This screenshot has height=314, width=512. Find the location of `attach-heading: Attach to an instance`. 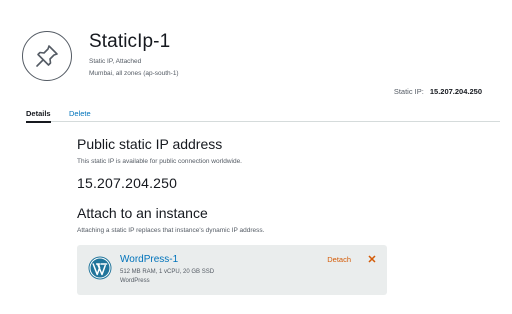

attach-heading: Attach to an instance is located at coordinates (142, 213).